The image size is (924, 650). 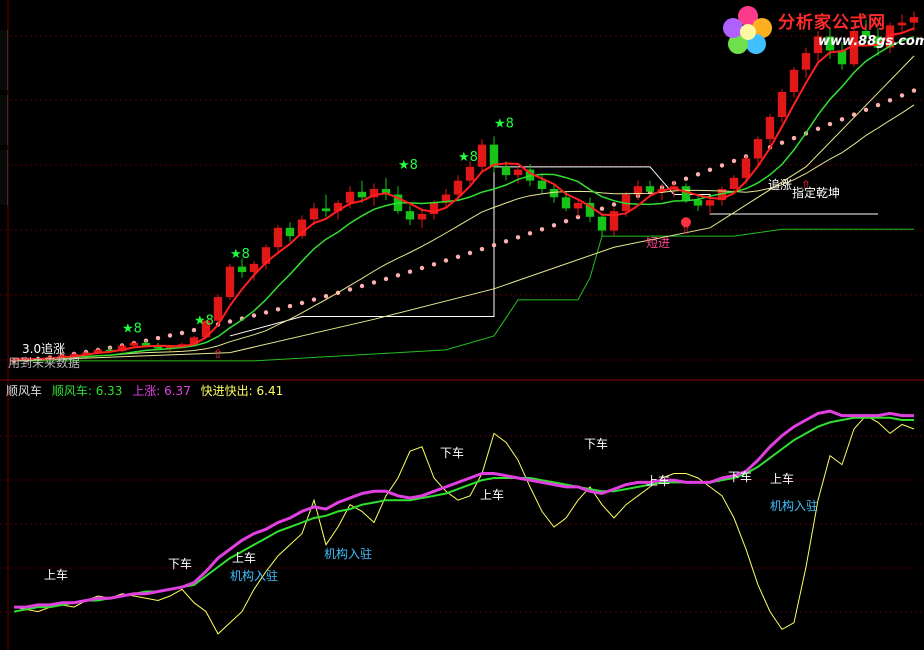 What do you see at coordinates (658, 243) in the screenshot?
I see `label-duanjin: 短进` at bounding box center [658, 243].